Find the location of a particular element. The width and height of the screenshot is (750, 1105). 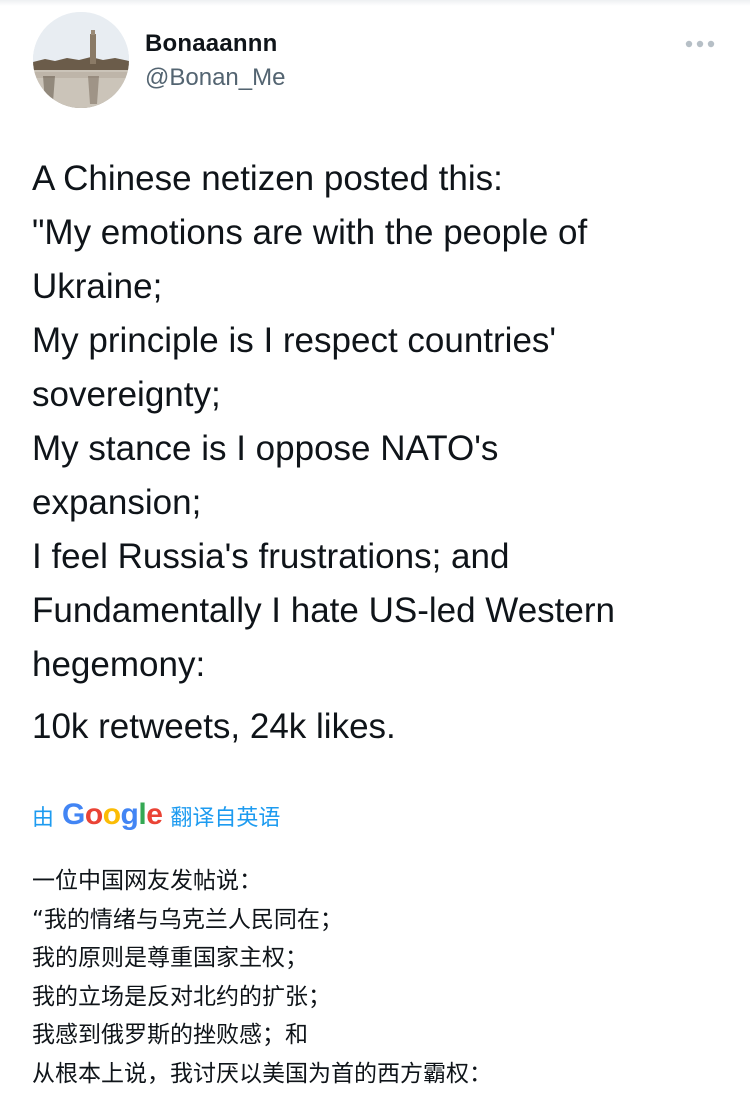

translate-prefix: 由 is located at coordinates (43, 818).